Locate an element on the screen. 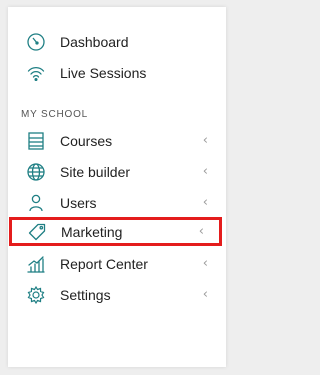 This screenshot has height=375, width=320. section-title-my-school: MY SCHOOL is located at coordinates (55, 114).